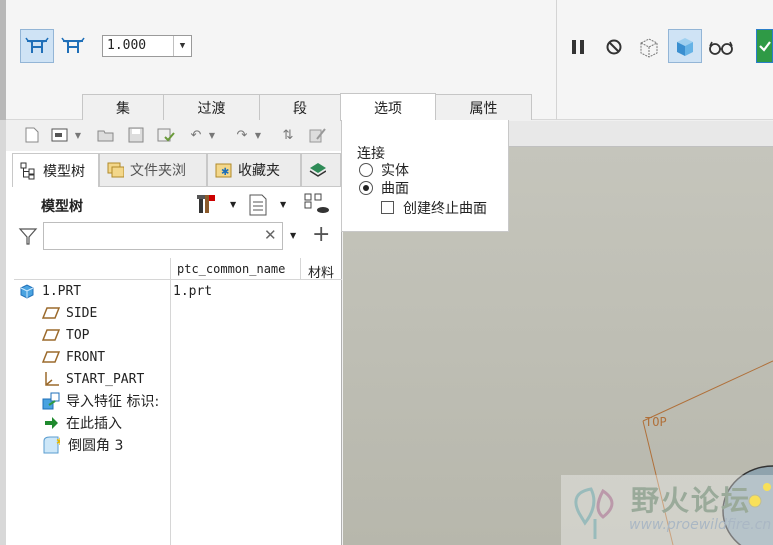 This screenshot has width=773, height=545. I want to click on column-divider, so click(300, 269).